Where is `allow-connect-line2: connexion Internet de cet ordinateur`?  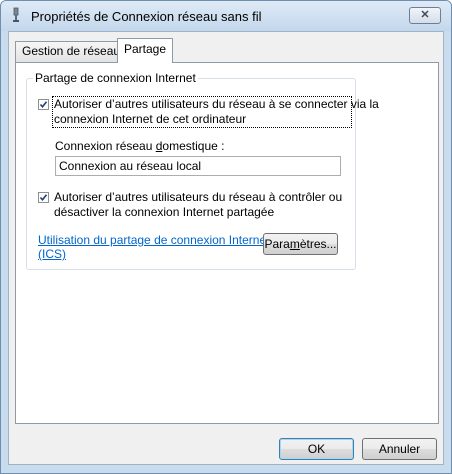
allow-connect-line2: connexion Internet de cet ordinateur is located at coordinates (150, 119).